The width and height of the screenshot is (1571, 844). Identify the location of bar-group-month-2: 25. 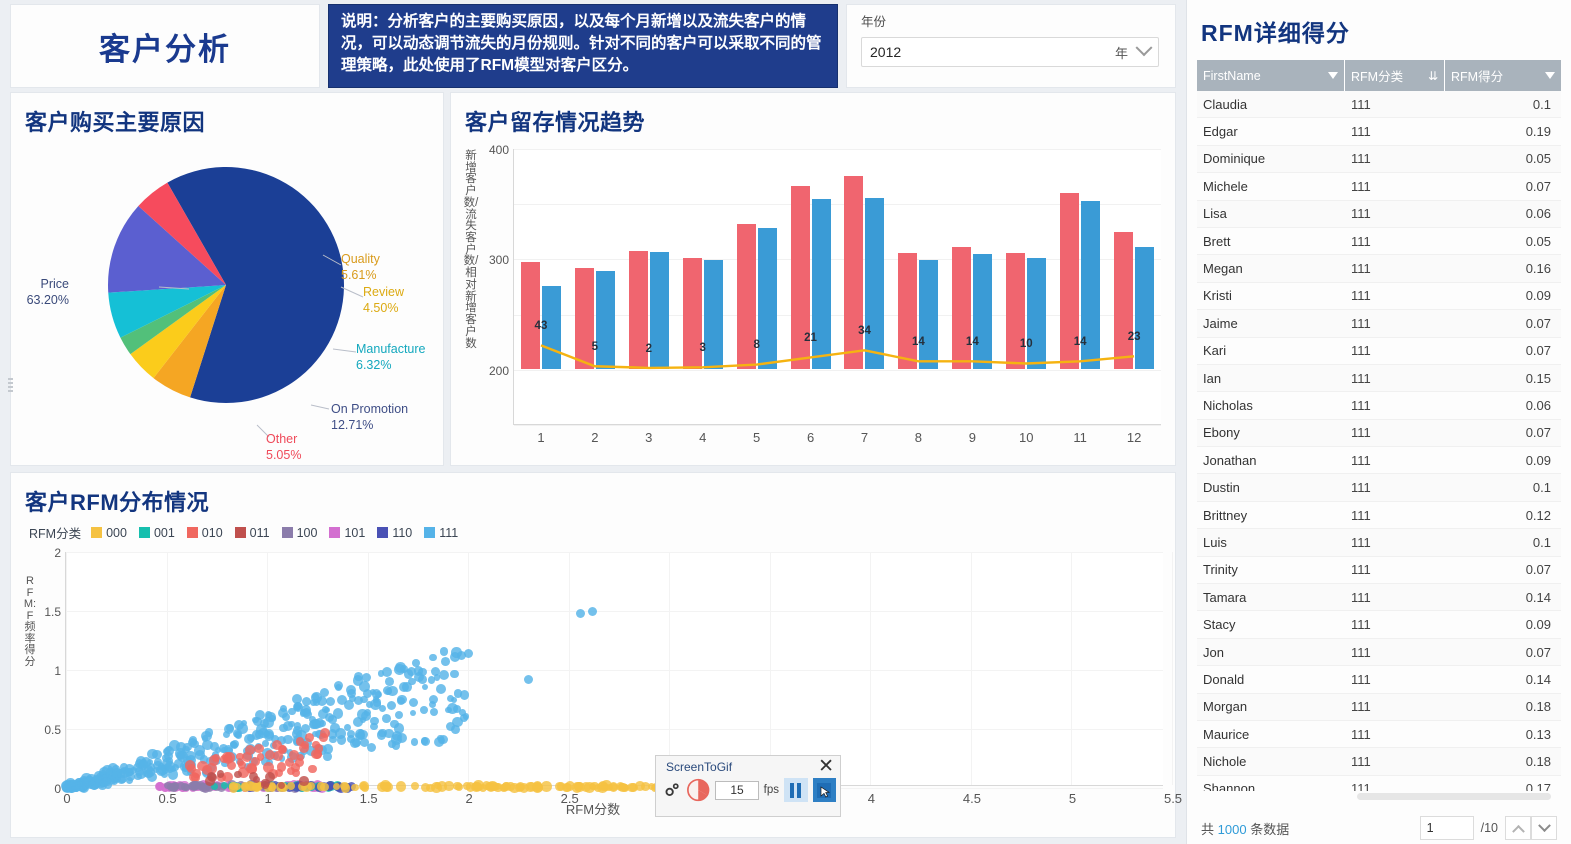
(595, 297).